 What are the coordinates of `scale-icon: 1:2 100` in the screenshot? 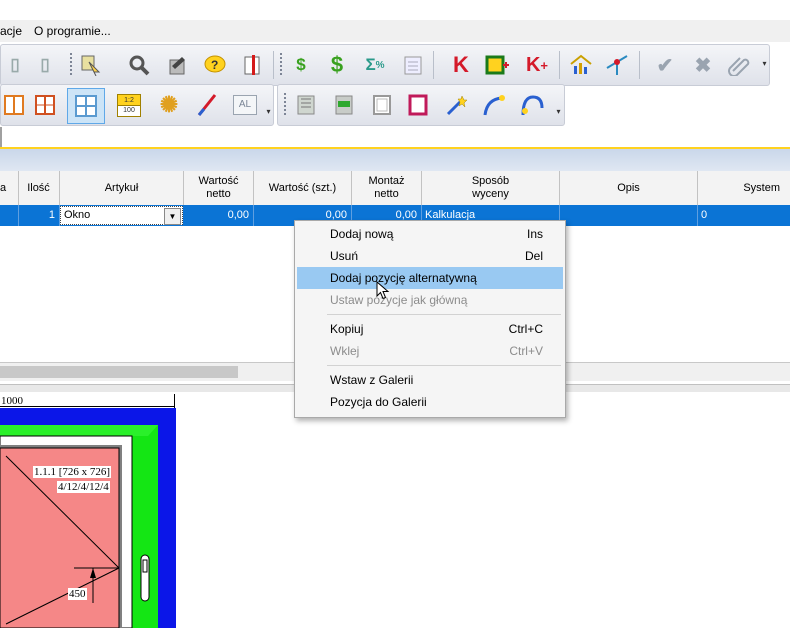 It's located at (129, 105).